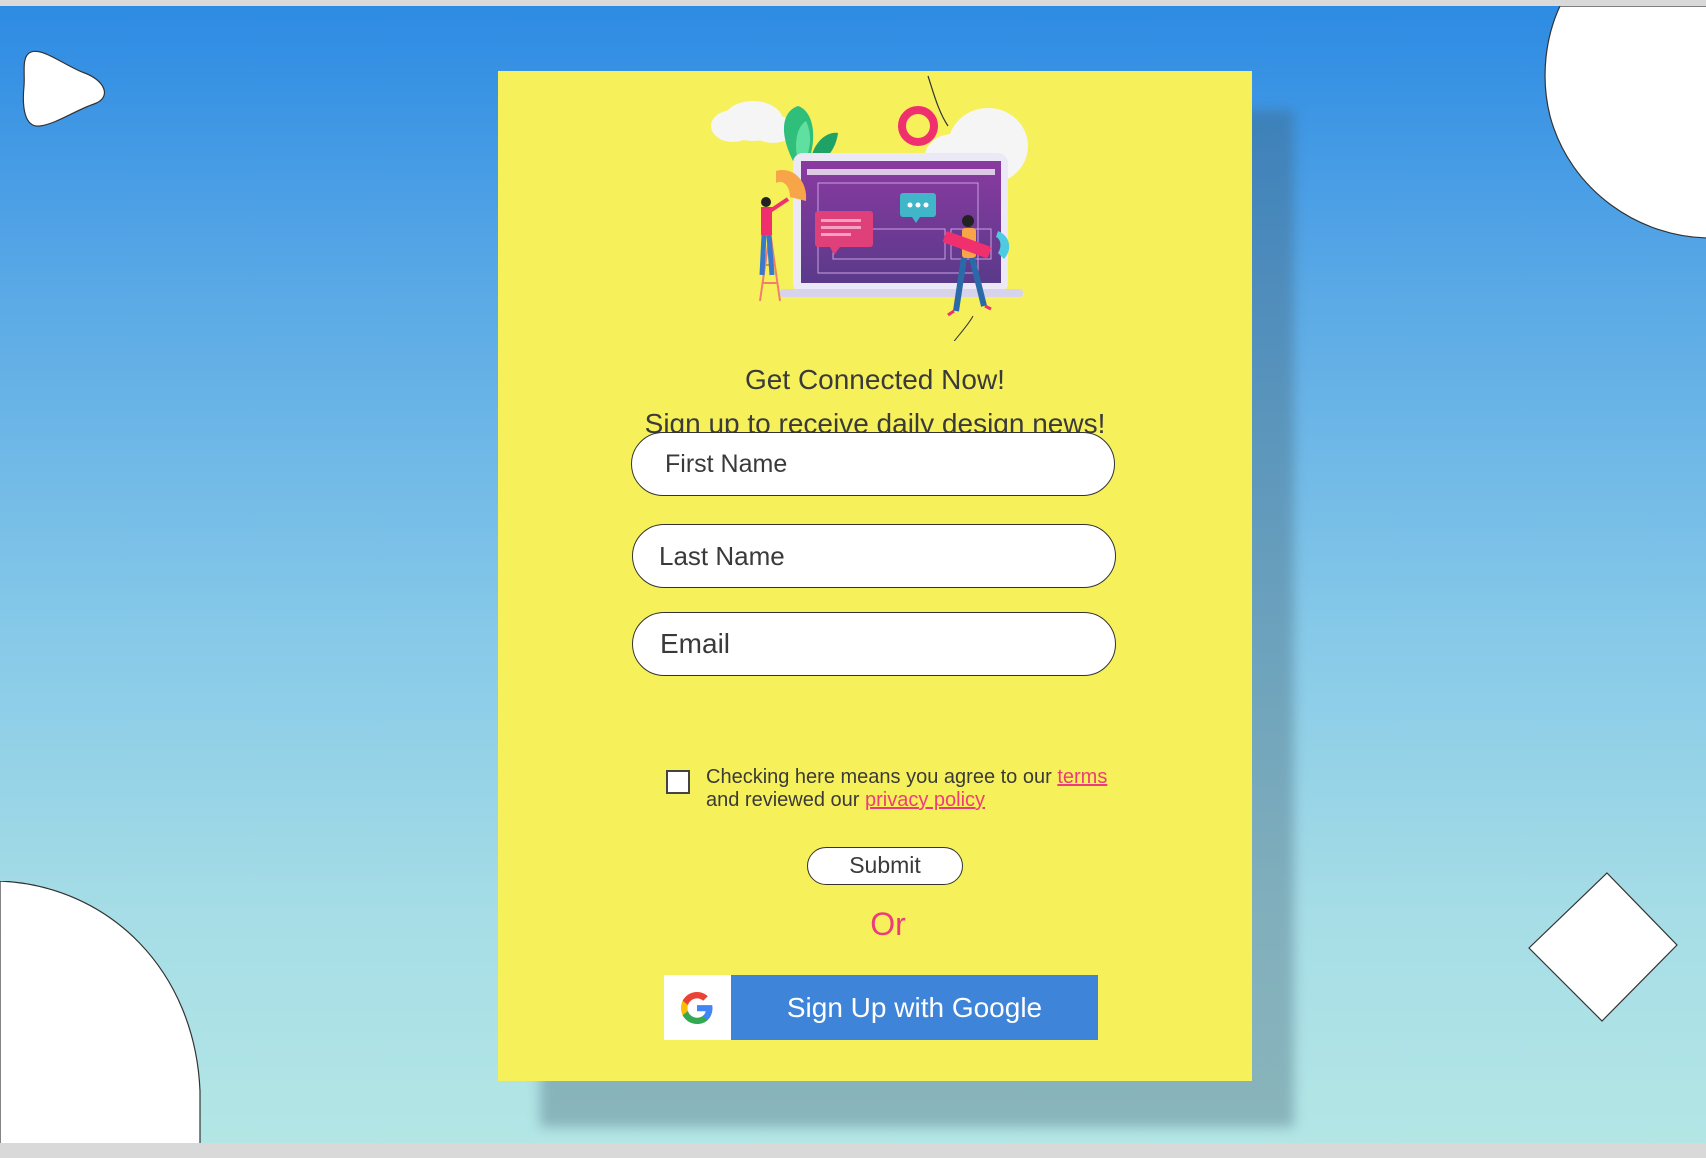 This screenshot has width=1706, height=1158. What do you see at coordinates (1082, 777) in the screenshot?
I see `terms-link: terms` at bounding box center [1082, 777].